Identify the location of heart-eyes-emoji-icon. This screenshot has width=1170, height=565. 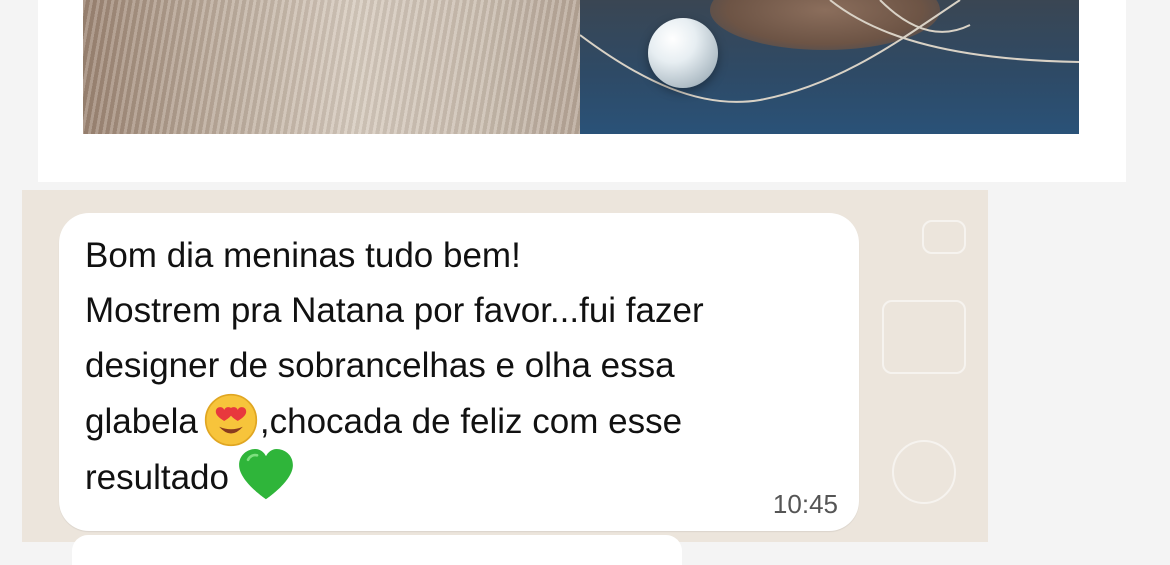
(231, 420).